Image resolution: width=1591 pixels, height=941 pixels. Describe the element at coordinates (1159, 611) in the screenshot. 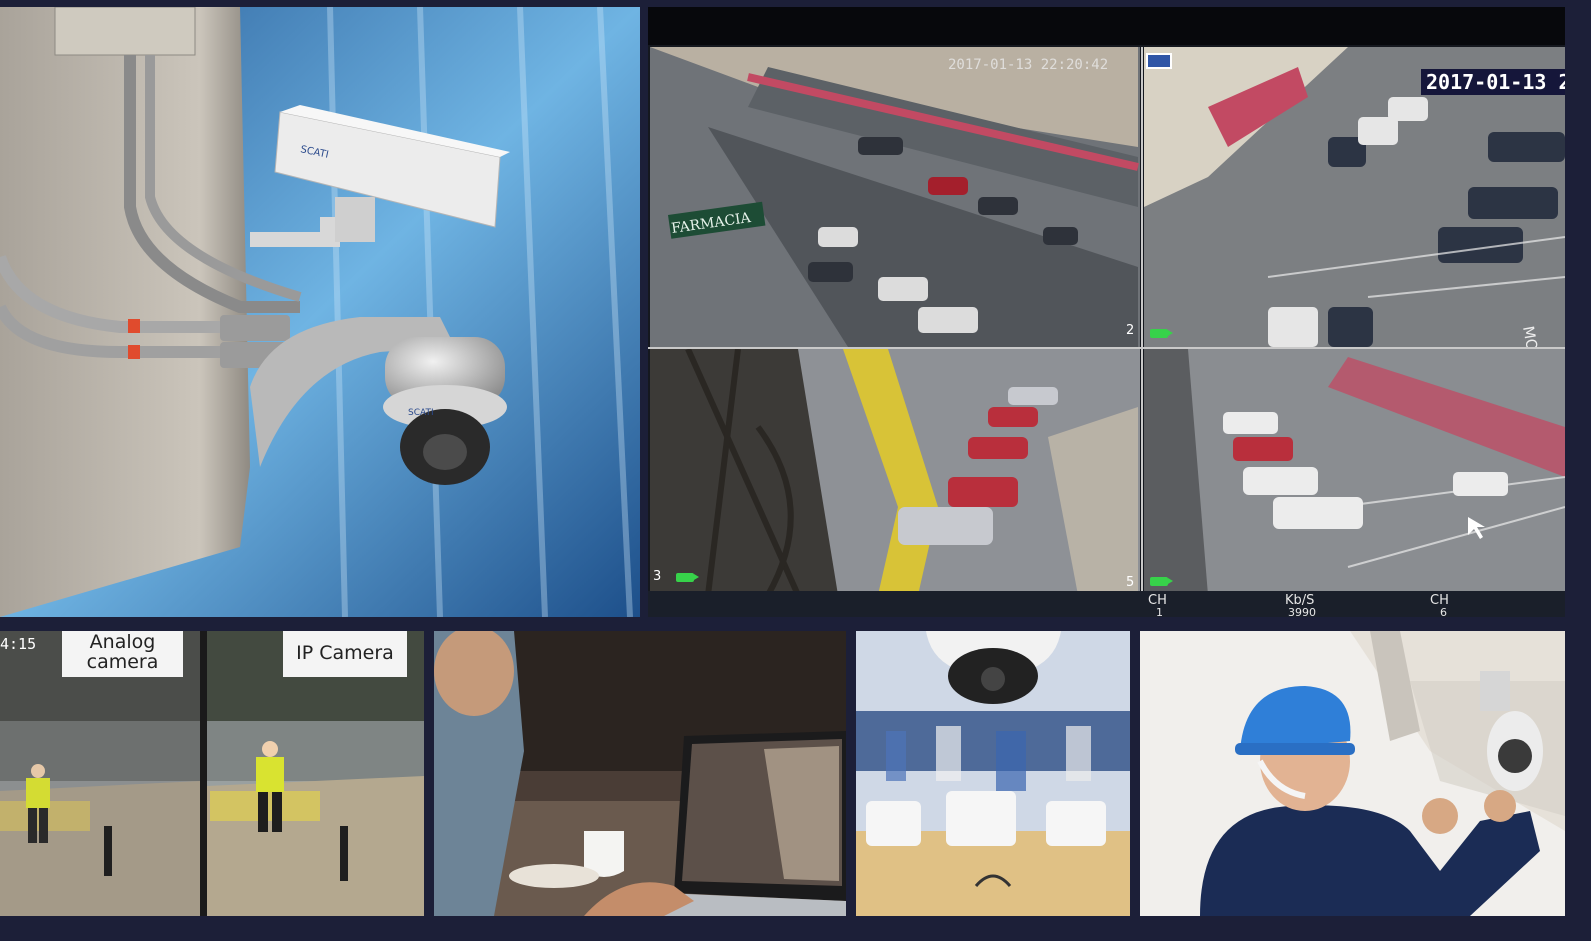

I see `status-ch-value: 1` at that location.